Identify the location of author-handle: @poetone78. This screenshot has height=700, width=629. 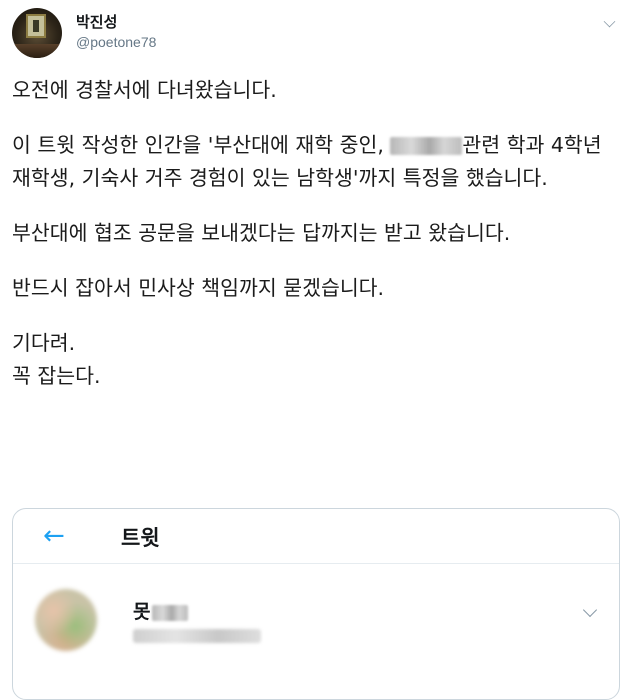
(116, 42).